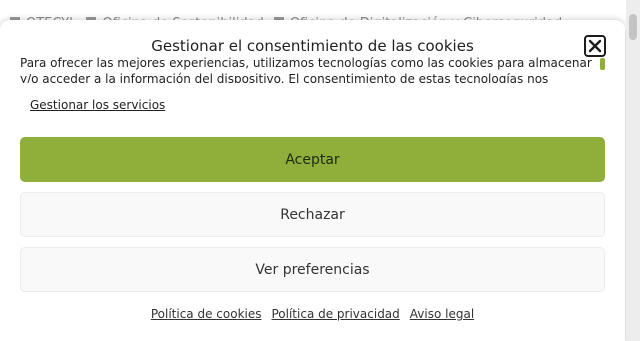  What do you see at coordinates (97, 105) in the screenshot?
I see `manage-services-link: Gestionar los servicios` at bounding box center [97, 105].